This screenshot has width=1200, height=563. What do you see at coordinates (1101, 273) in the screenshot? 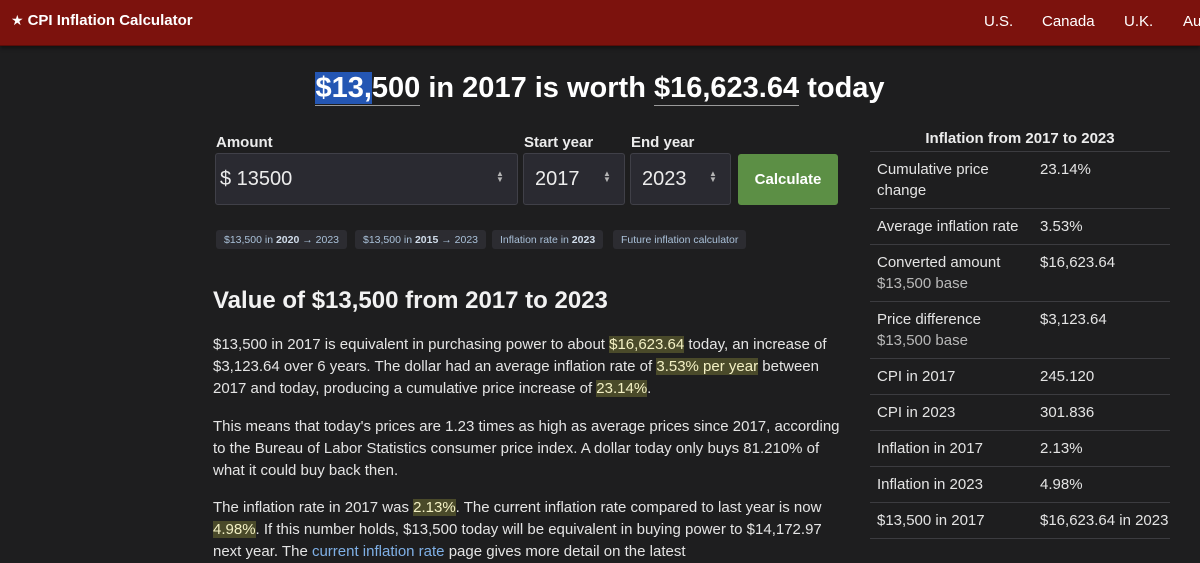
I see `row-value: $16,623.64` at bounding box center [1101, 273].